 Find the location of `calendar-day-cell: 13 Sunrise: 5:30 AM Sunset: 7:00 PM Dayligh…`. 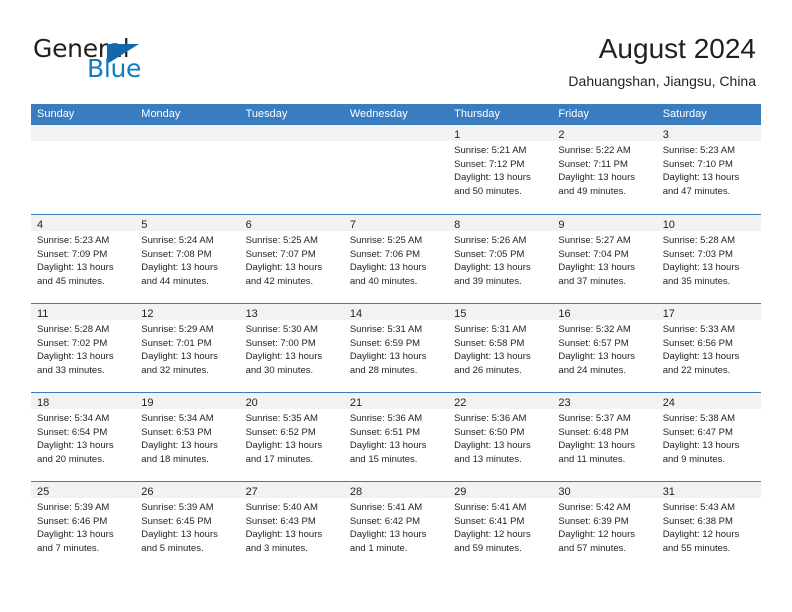

calendar-day-cell: 13 Sunrise: 5:30 AM Sunset: 7:00 PM Dayligh… is located at coordinates (291, 348).